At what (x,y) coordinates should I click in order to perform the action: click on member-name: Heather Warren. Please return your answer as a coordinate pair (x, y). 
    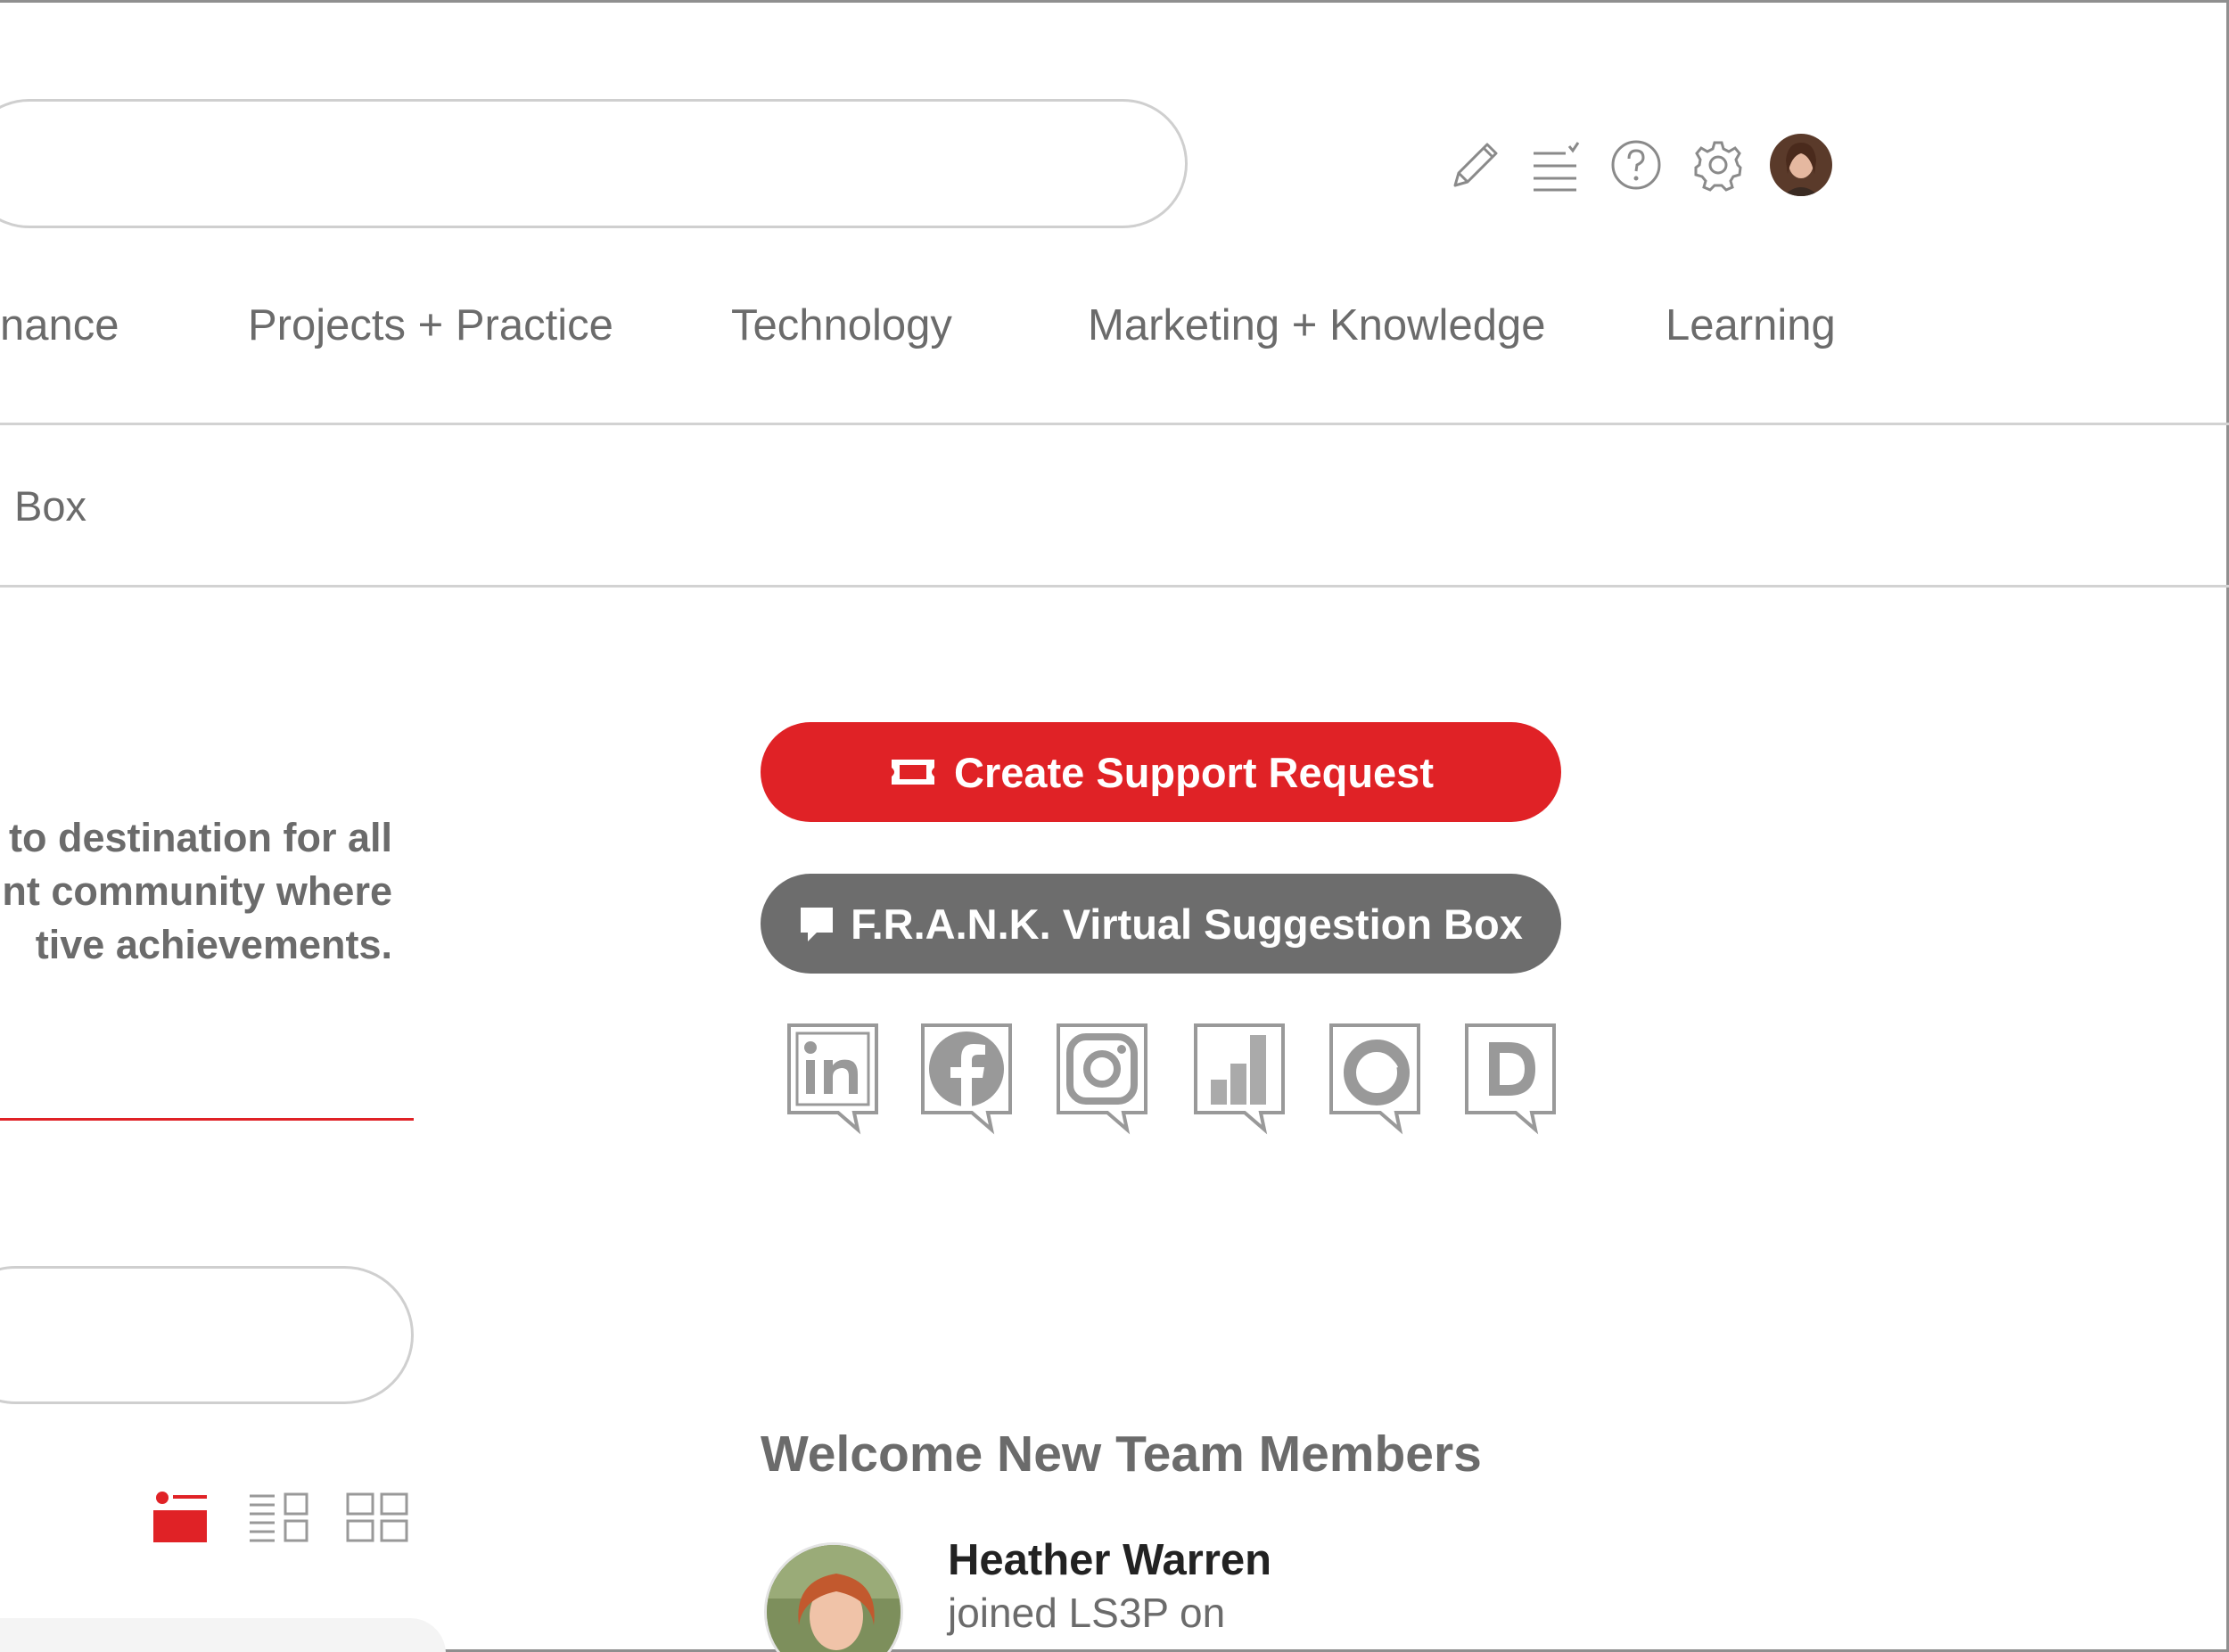
    Looking at the image, I should click on (1109, 1560).